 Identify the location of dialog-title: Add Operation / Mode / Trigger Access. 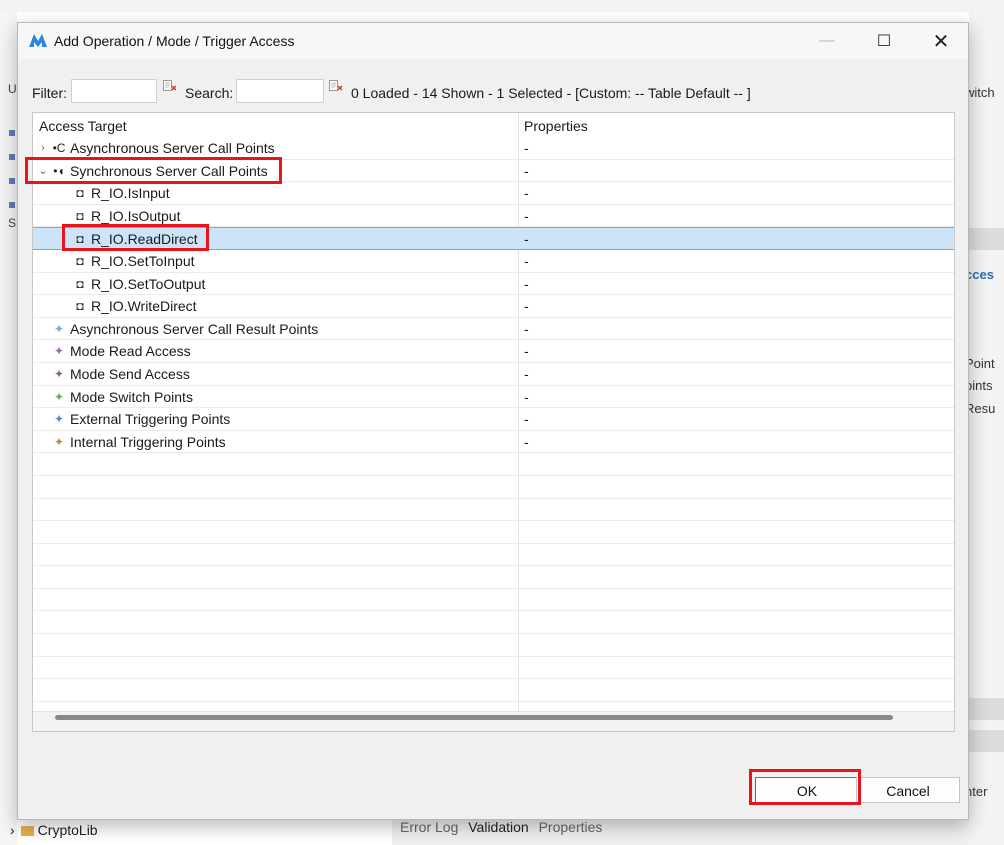
(174, 41).